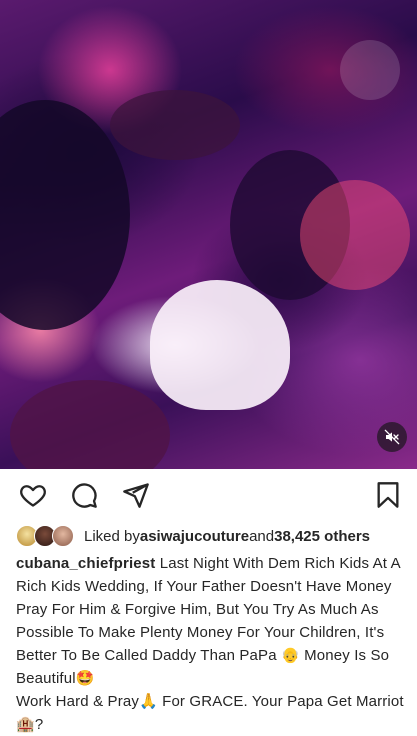 The height and width of the screenshot is (736, 417). I want to click on liker-avatars, so click(46, 536).